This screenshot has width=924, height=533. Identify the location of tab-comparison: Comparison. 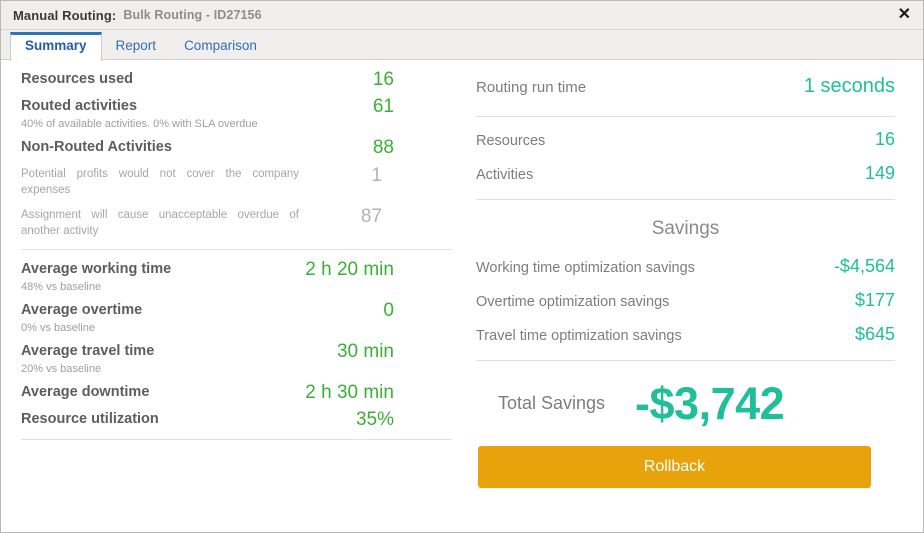
(220, 46).